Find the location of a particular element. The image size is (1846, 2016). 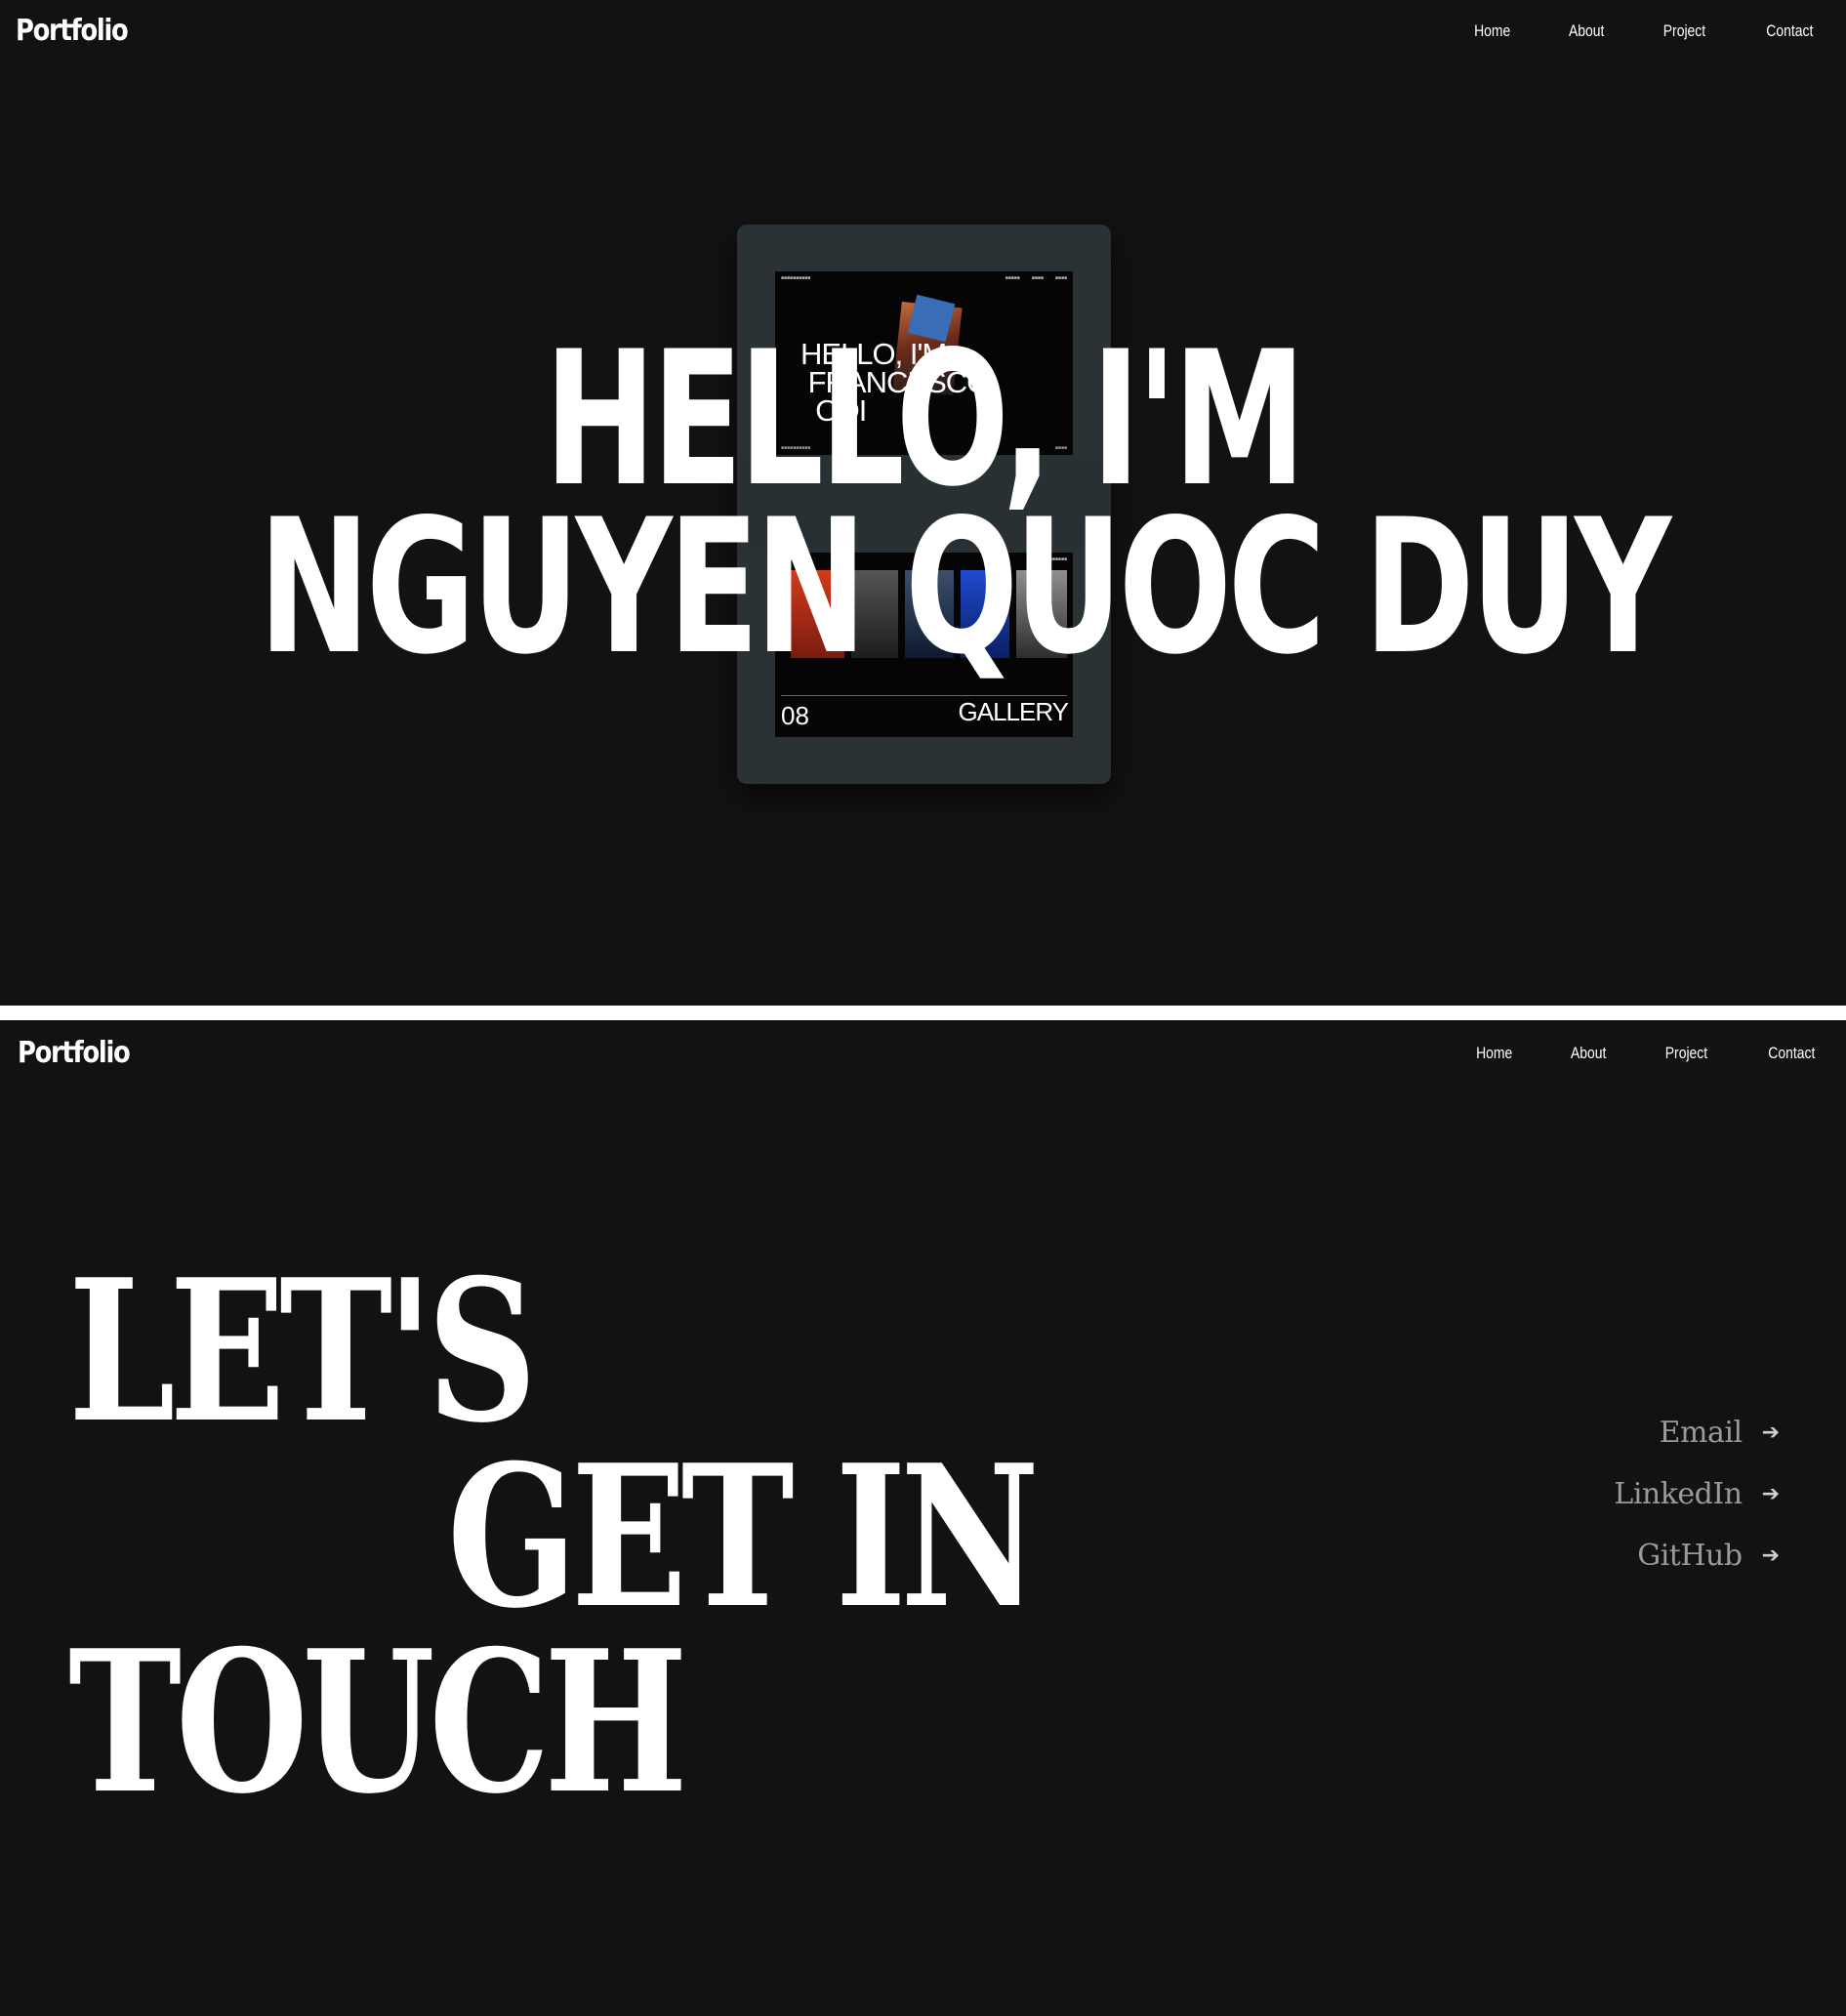

github-link: GitHub ➔ is located at coordinates (1708, 1556).